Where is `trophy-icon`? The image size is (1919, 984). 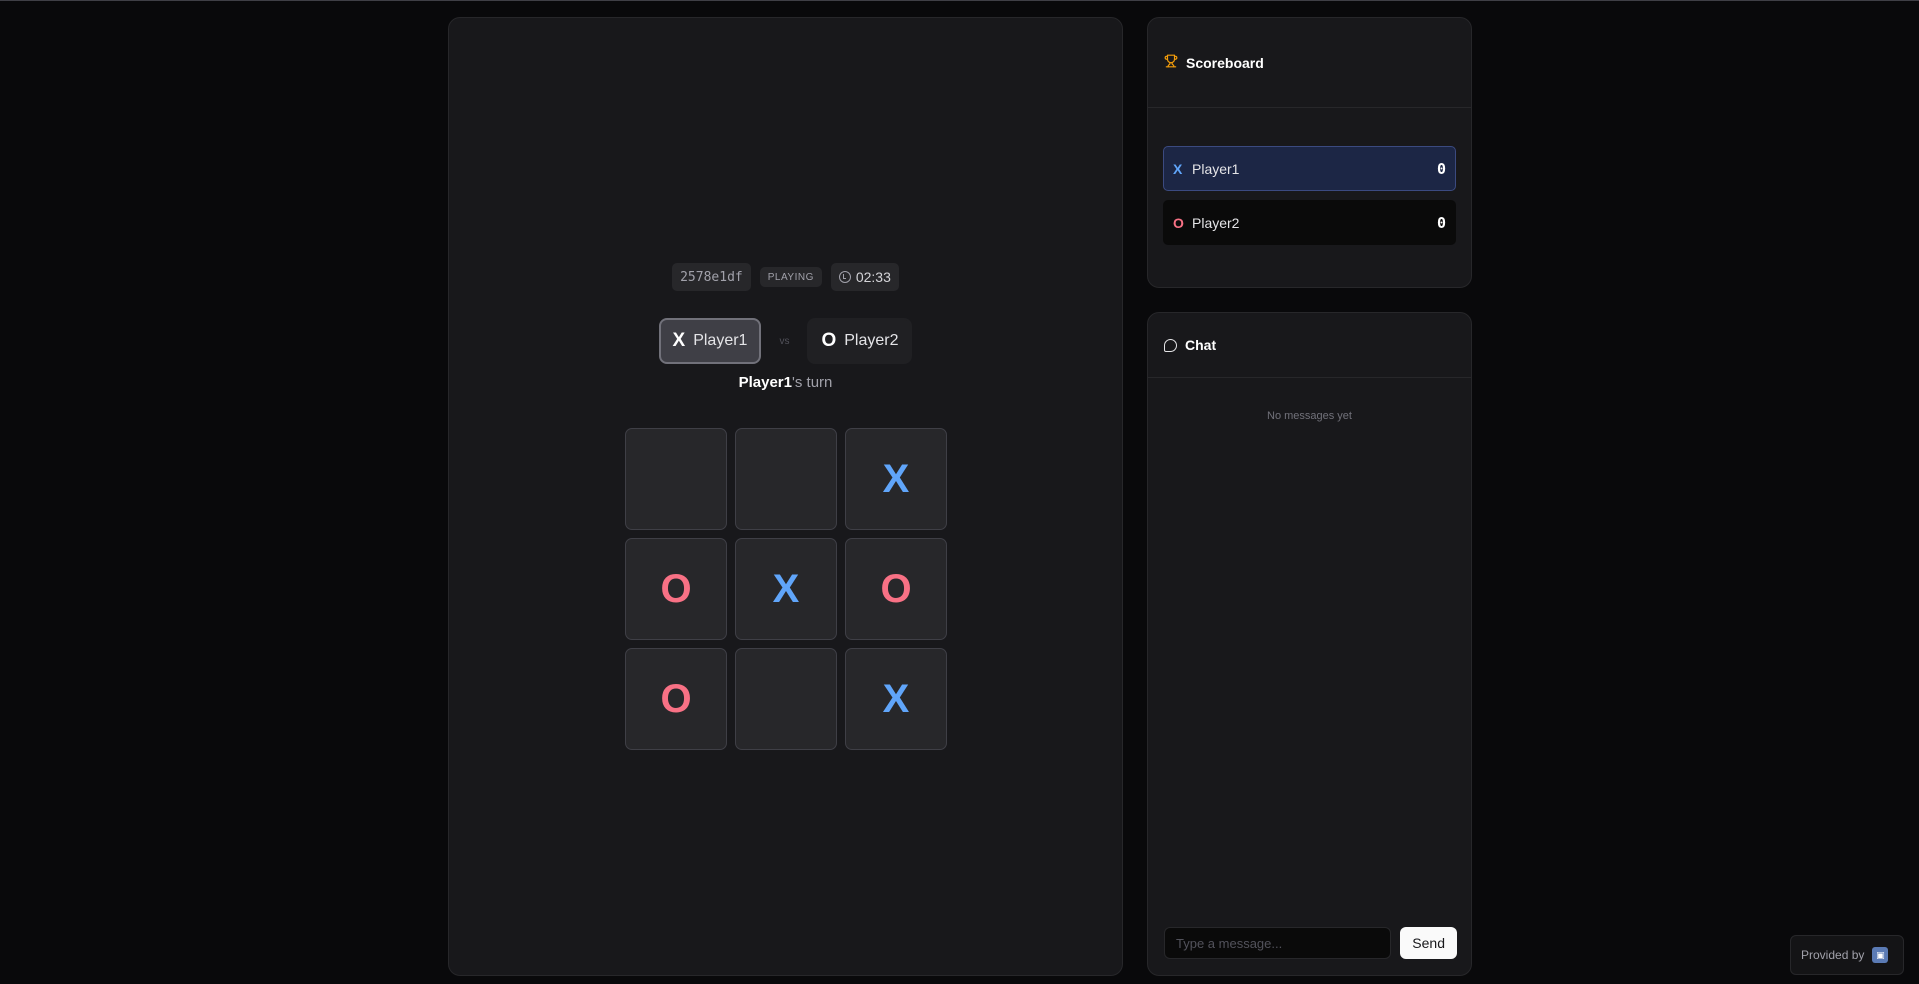
trophy-icon is located at coordinates (1171, 62).